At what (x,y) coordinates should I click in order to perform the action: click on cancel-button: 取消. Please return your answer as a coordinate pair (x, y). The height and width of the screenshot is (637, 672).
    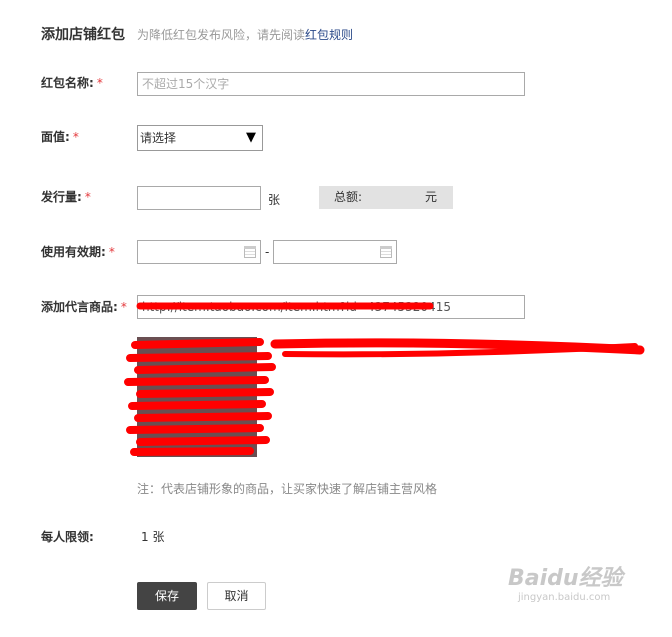
    Looking at the image, I should click on (236, 596).